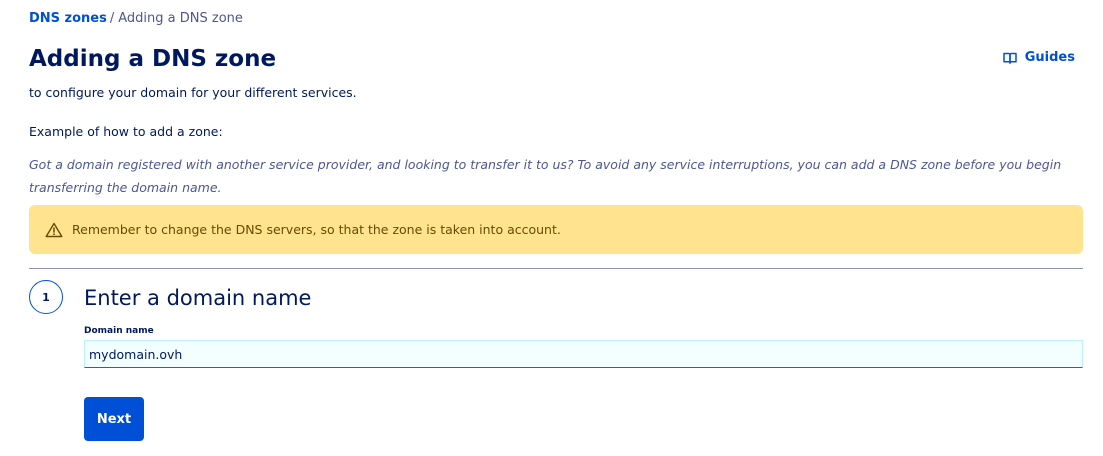 Image resolution: width=1103 pixels, height=456 pixels. I want to click on book-icon, so click(1010, 58).